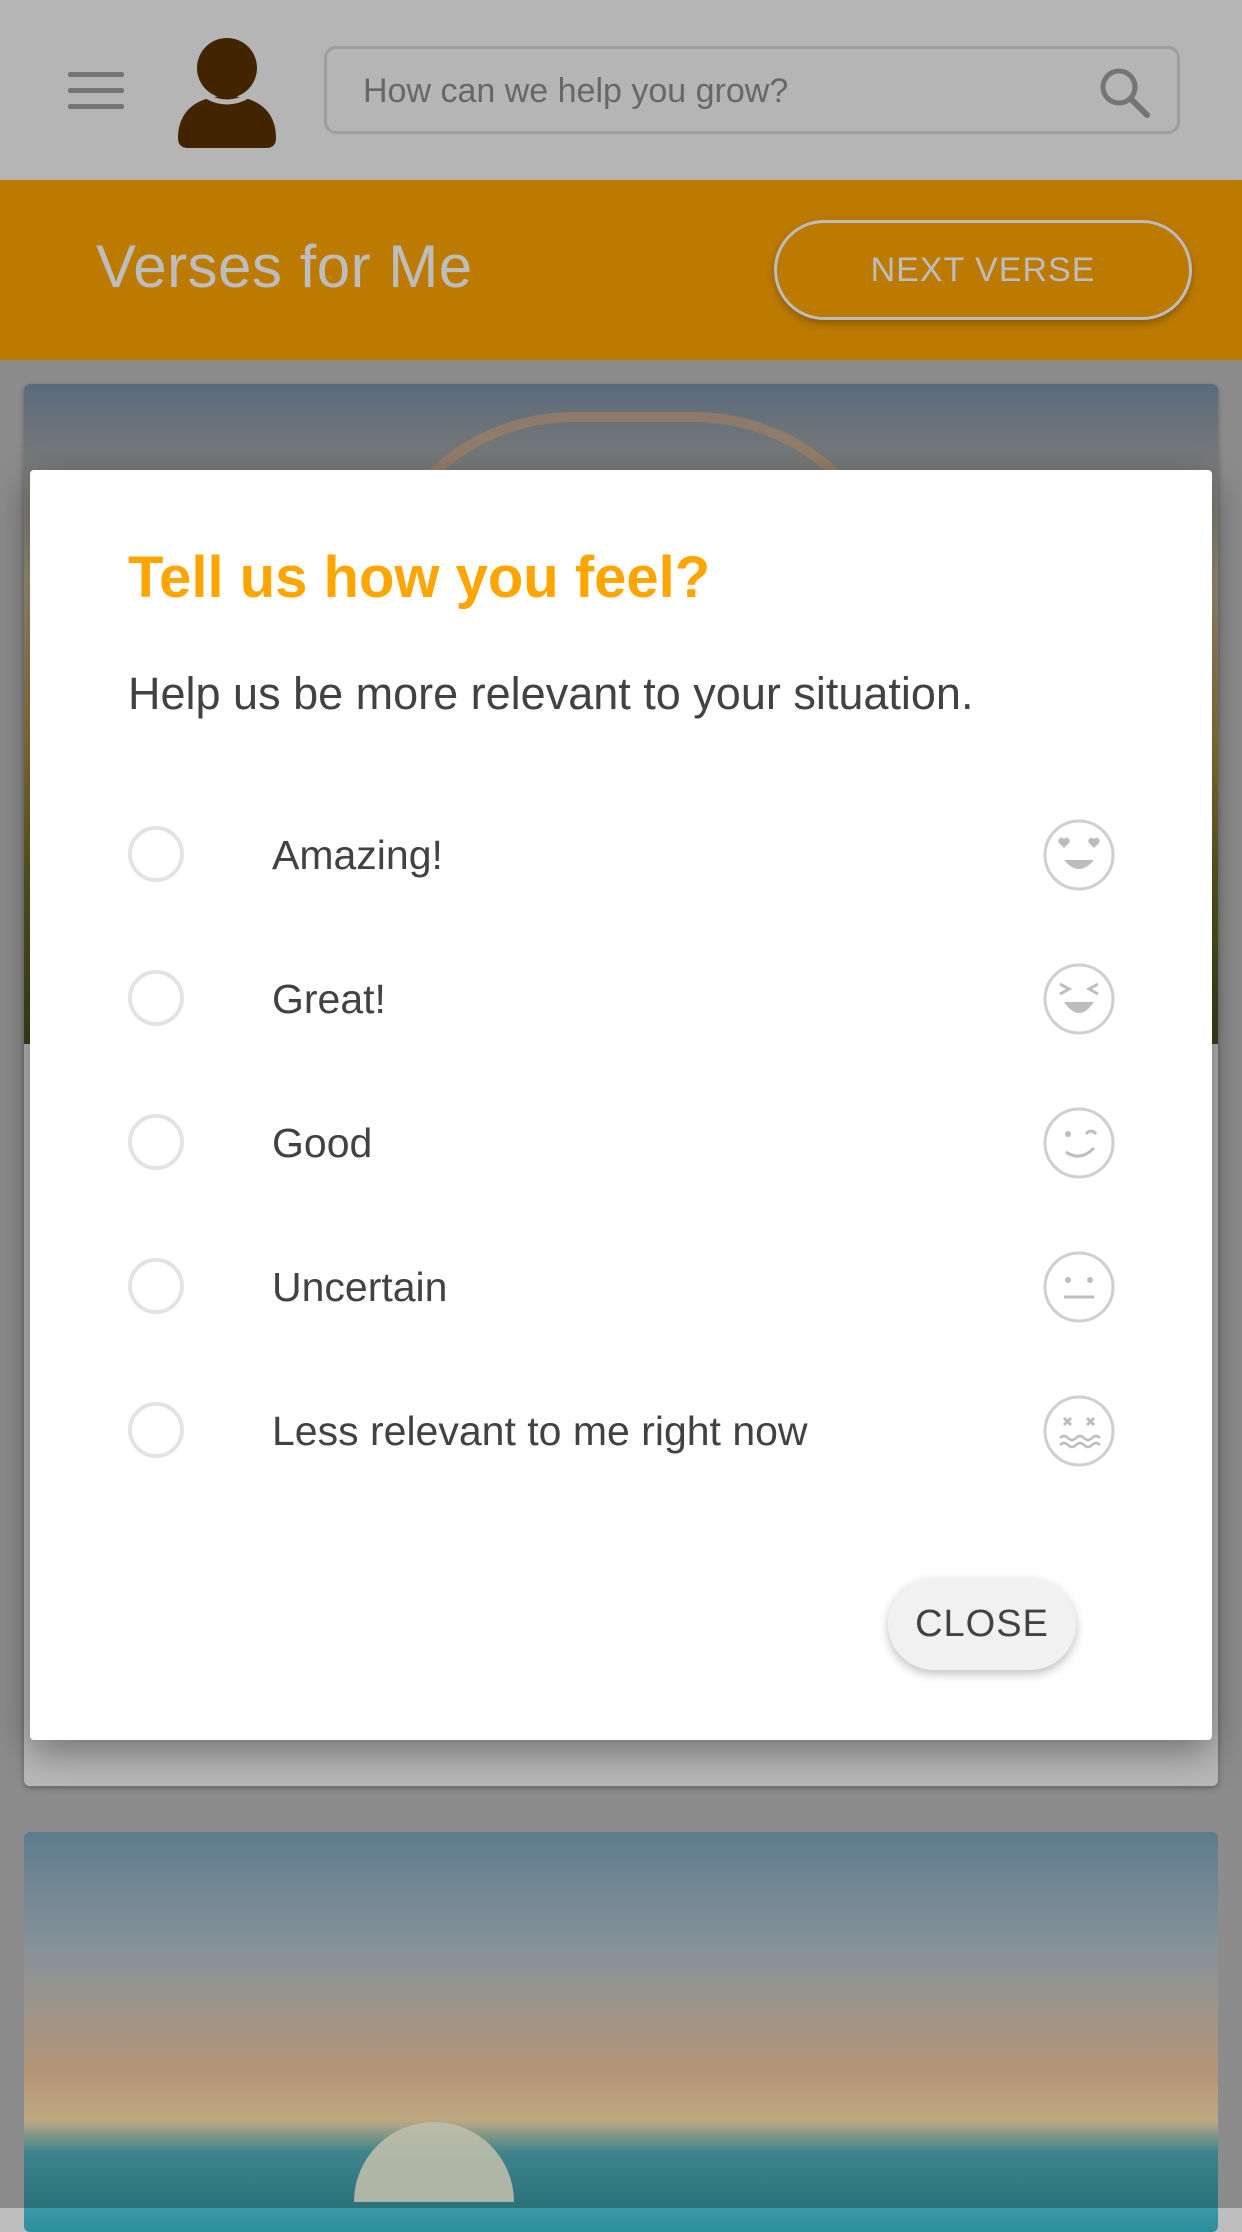  I want to click on laughing-emoji-icon, so click(1079, 999).